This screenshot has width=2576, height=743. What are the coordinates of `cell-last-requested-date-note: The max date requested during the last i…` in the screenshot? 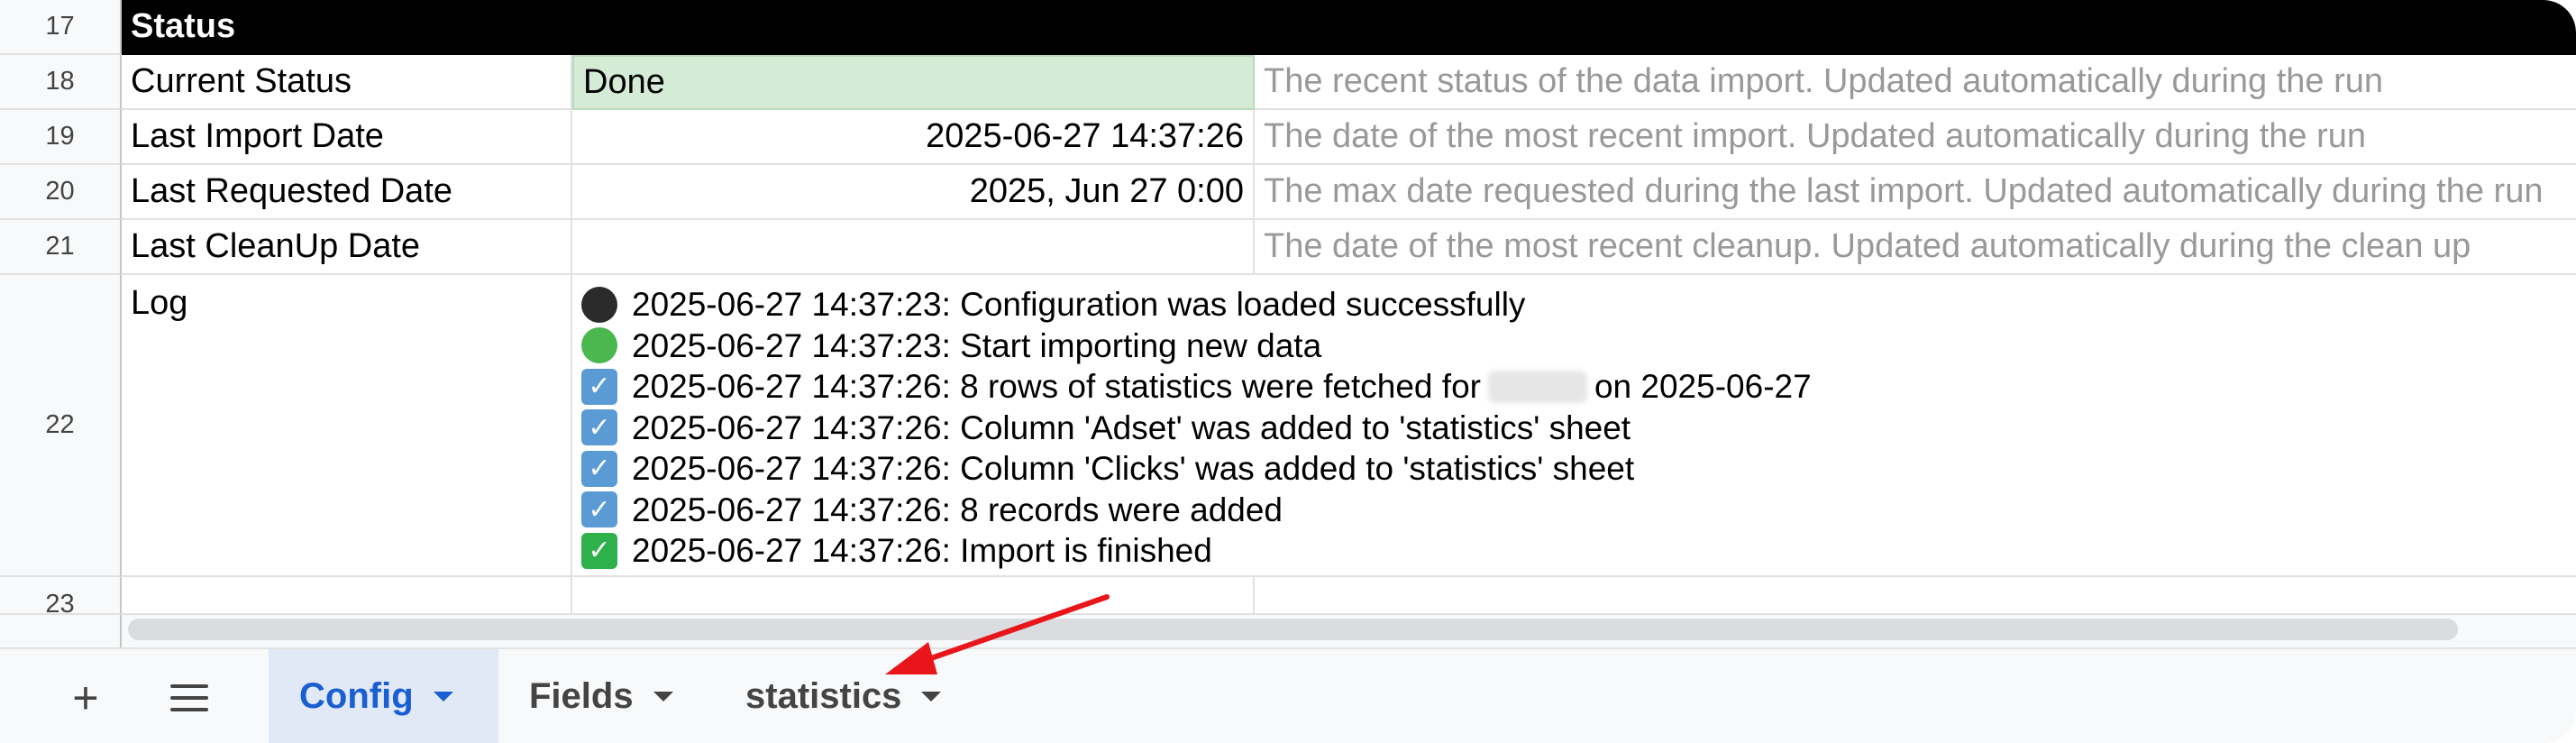 It's located at (1916, 192).